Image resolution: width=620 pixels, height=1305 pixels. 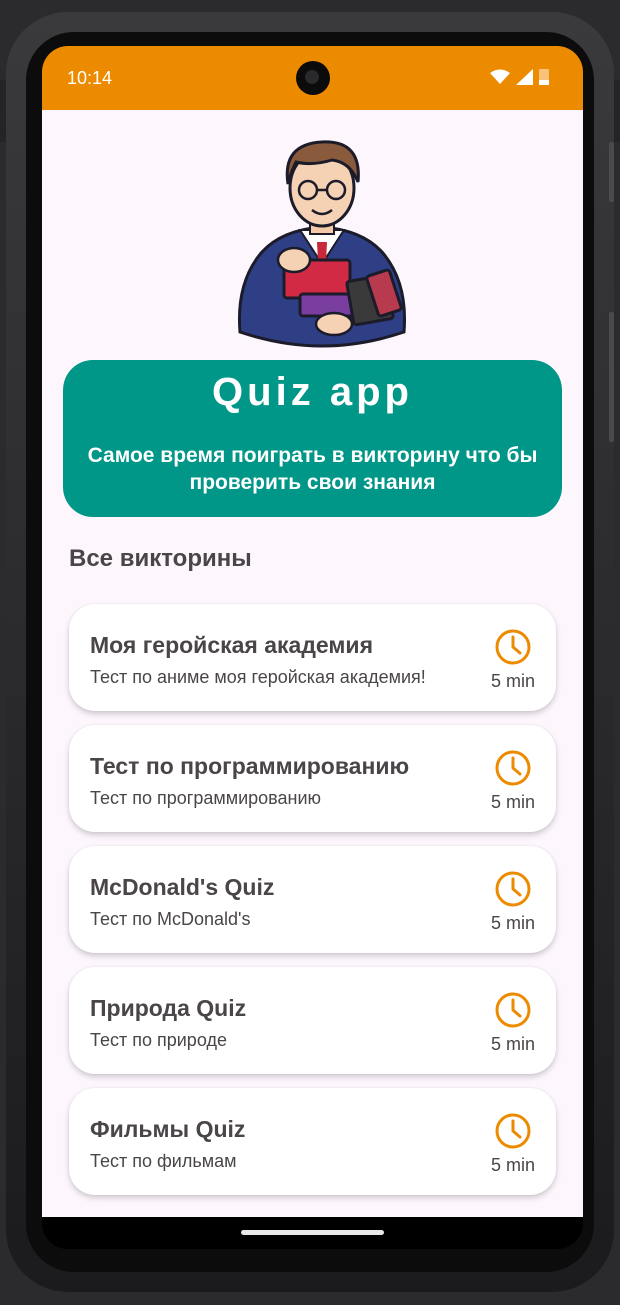 I want to click on section-heading: Все викторины, so click(x=160, y=558).